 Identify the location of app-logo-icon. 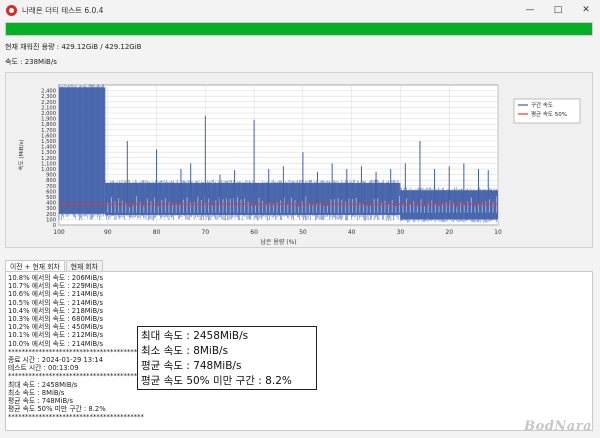
(11, 10).